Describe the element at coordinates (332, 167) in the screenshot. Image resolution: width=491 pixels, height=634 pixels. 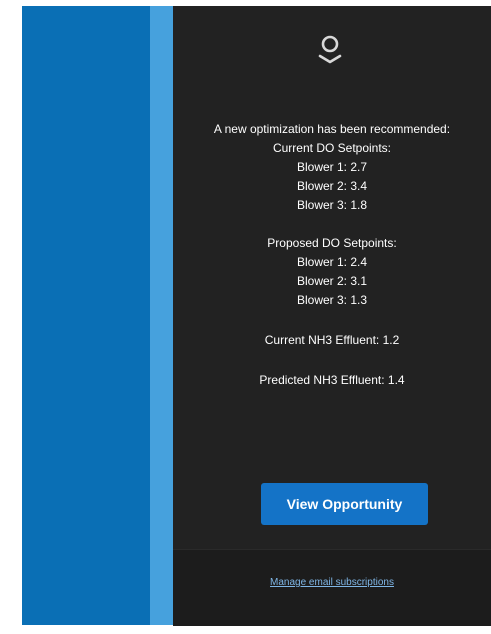
I see `current-setpoint-blower-1: Blower 1: 2.7` at that location.